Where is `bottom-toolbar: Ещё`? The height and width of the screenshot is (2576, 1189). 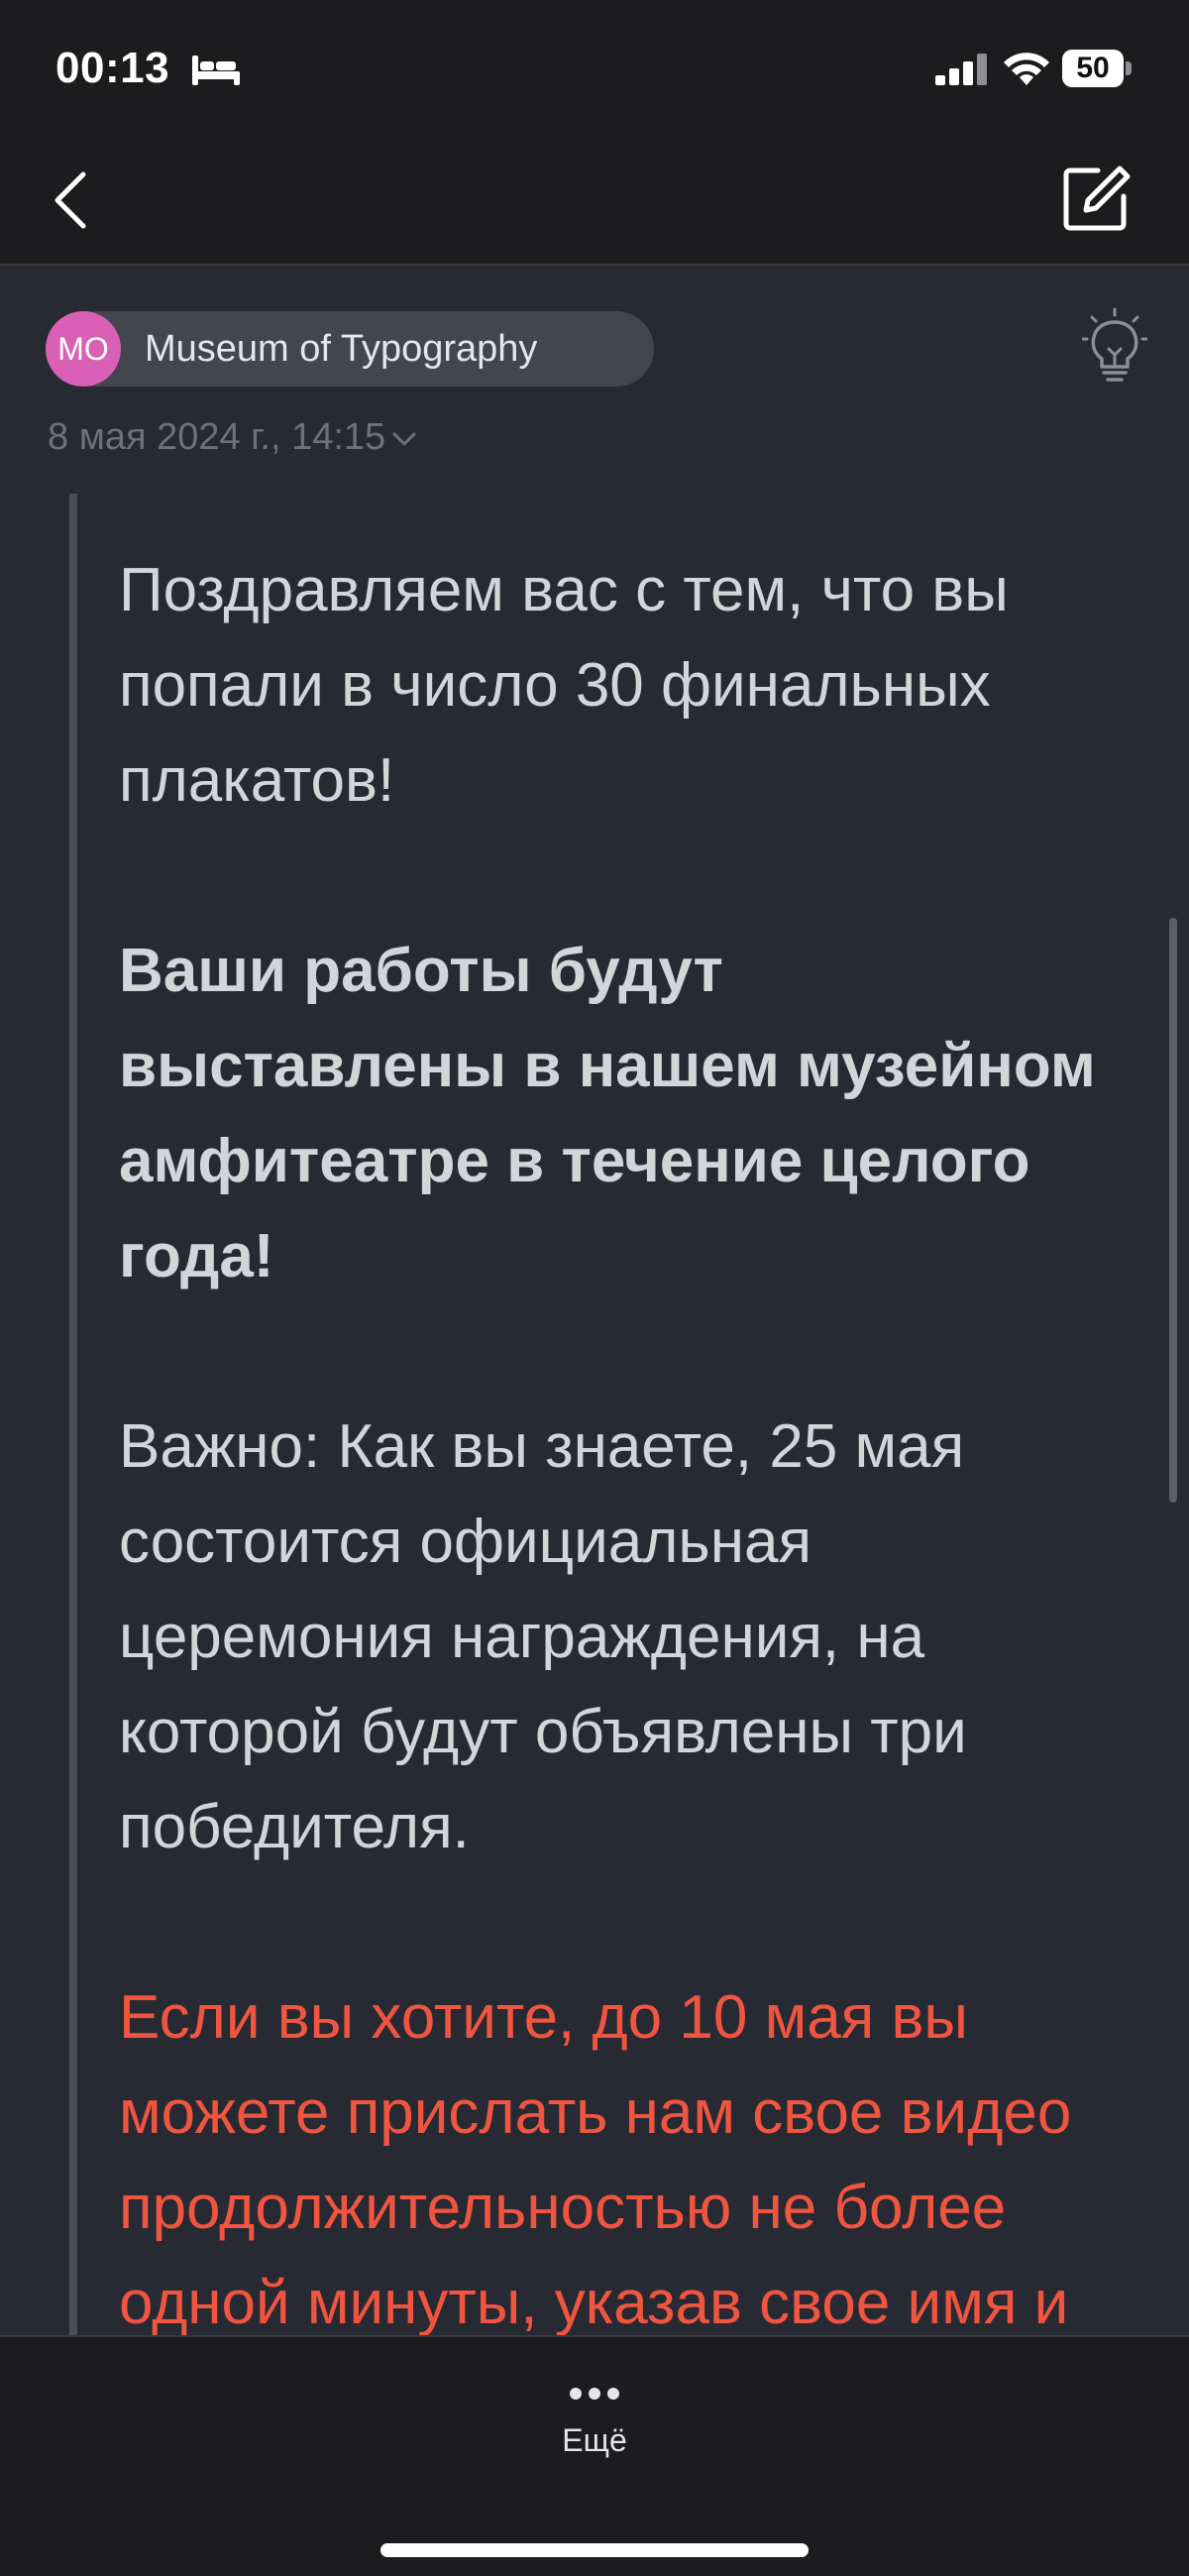
bottom-toolbar: Ещё is located at coordinates (594, 2455).